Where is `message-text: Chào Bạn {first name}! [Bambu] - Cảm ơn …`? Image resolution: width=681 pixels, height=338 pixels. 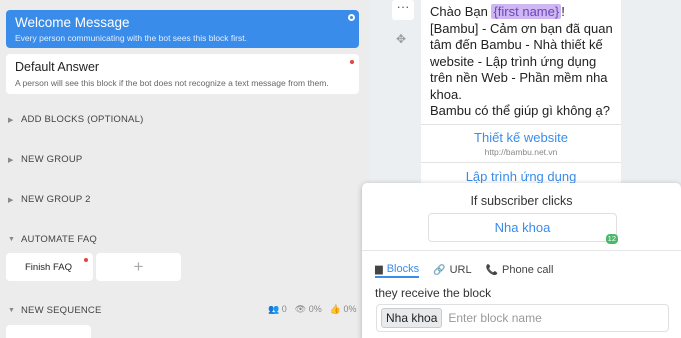
message-text: Chào Bạn {first name}! [Bambu] - Cảm ơn … is located at coordinates (525, 62).